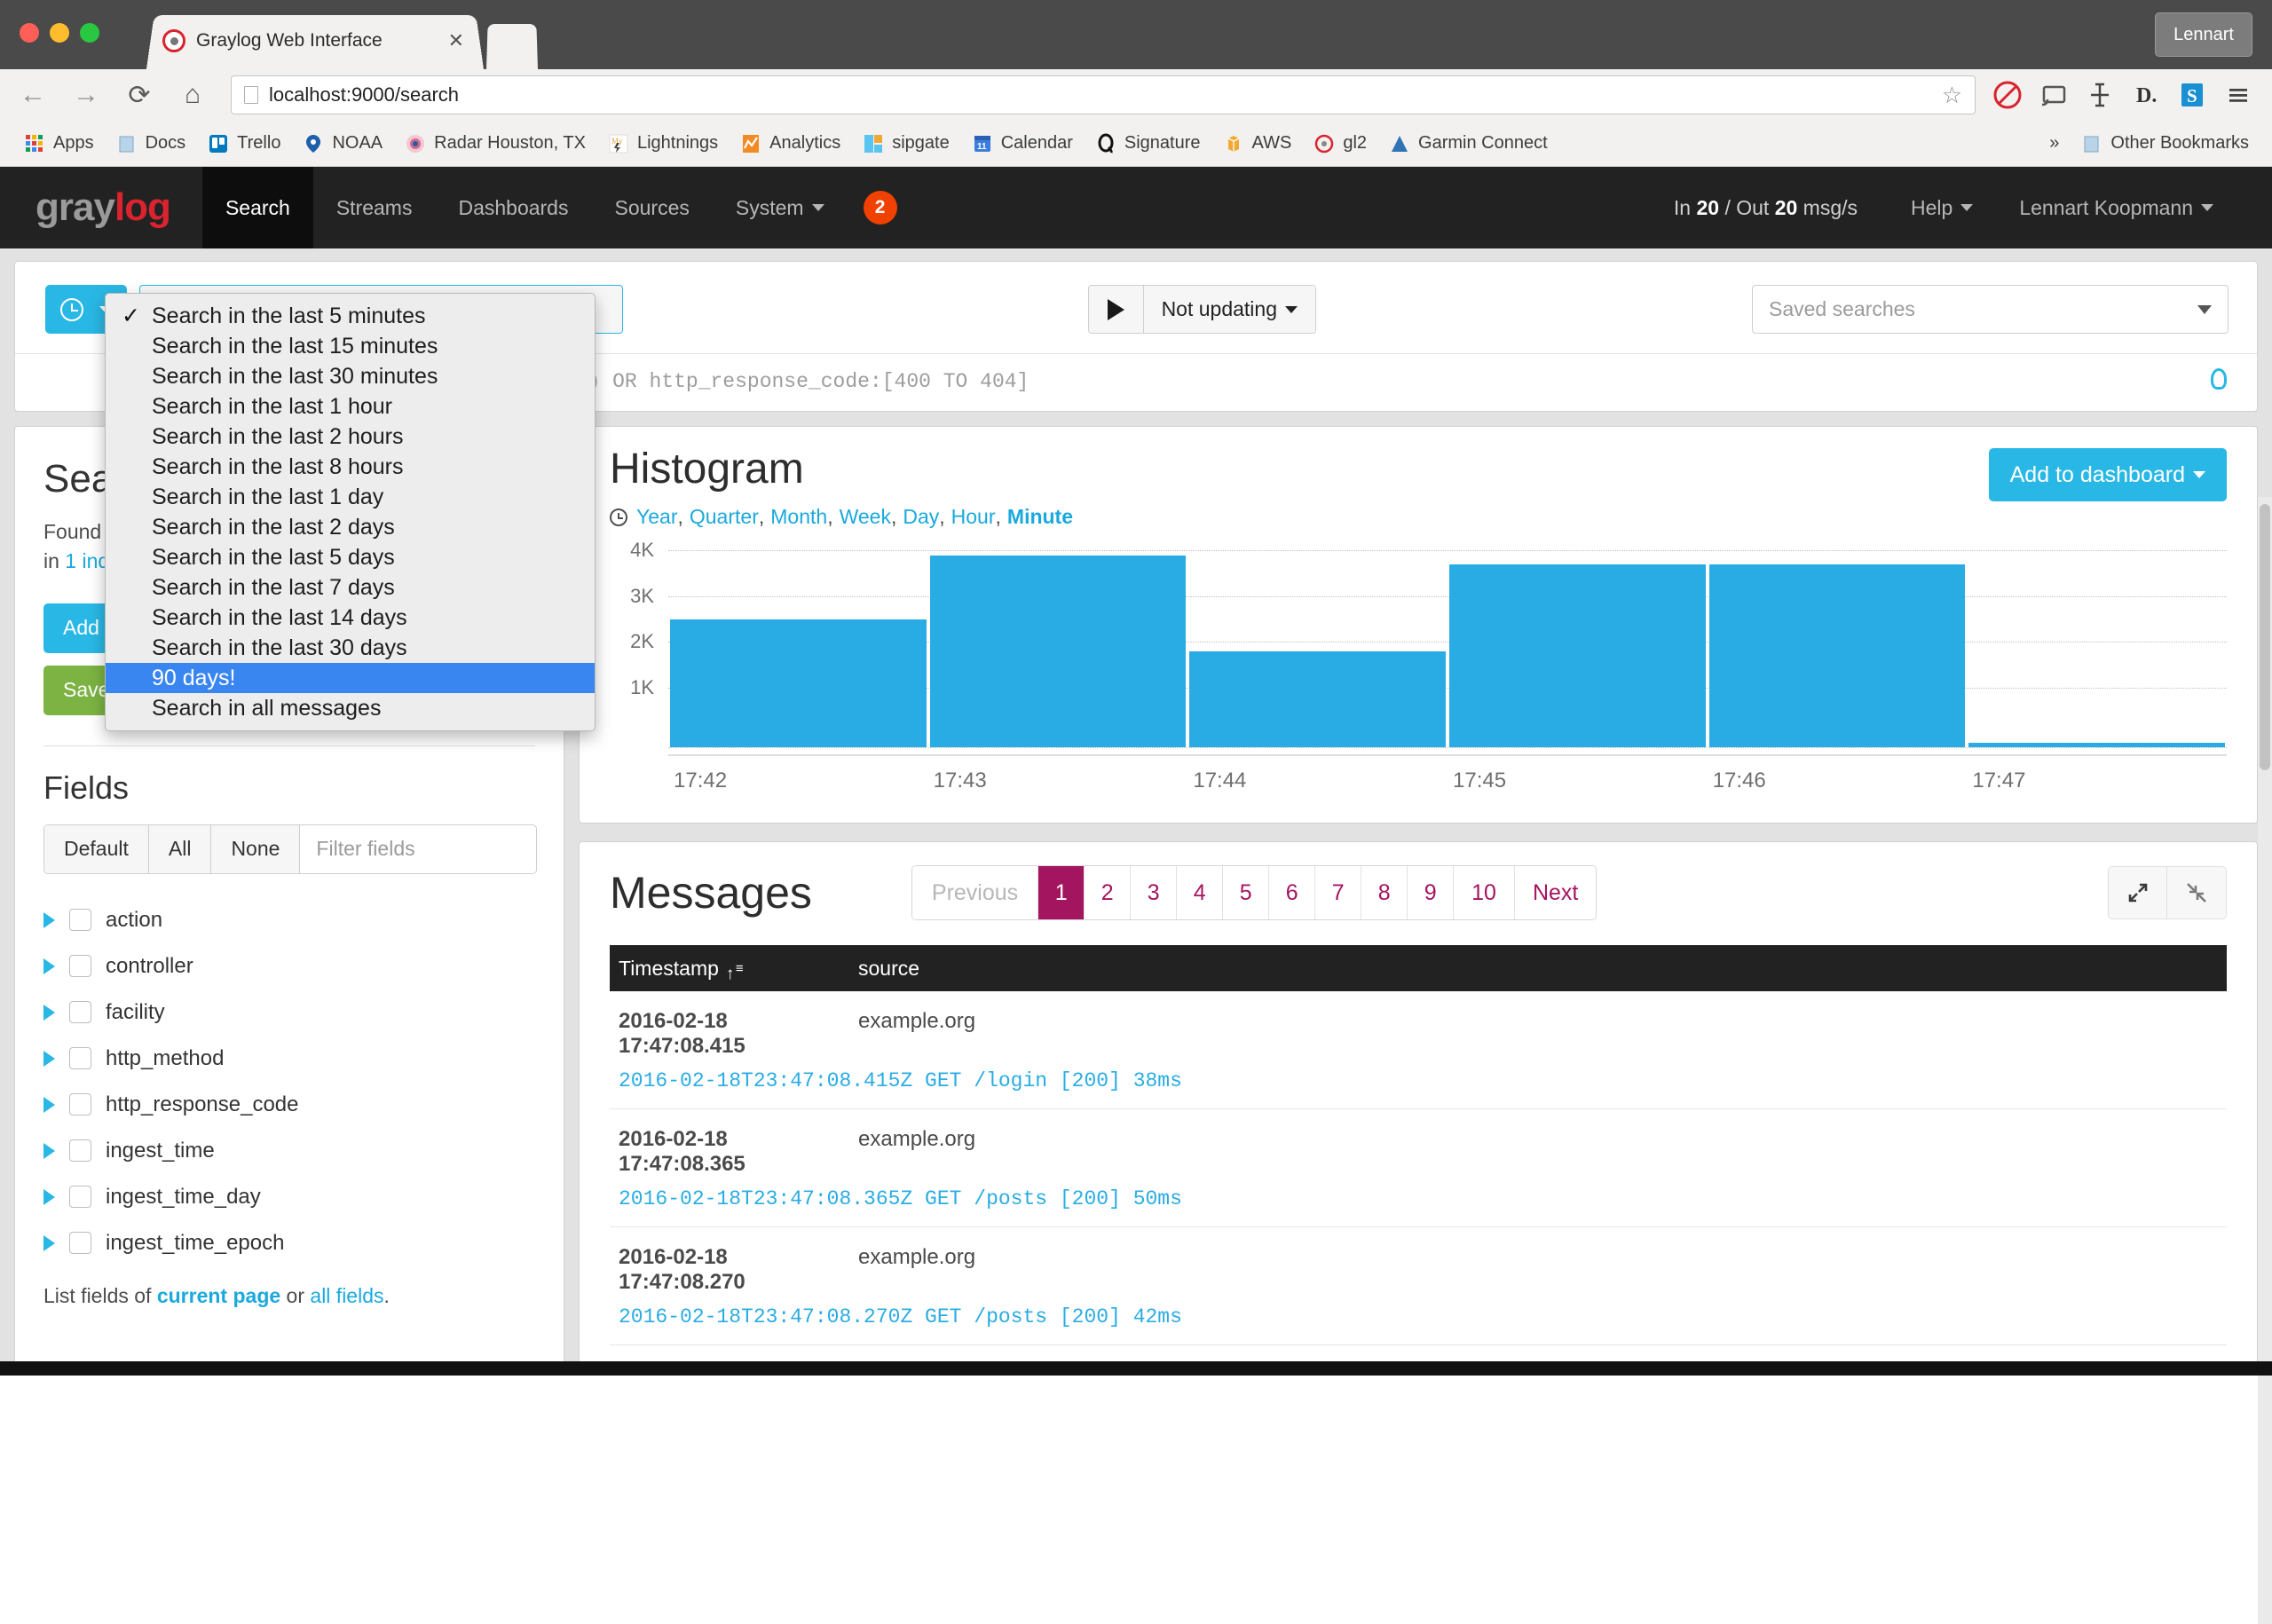 This screenshot has height=1624, width=2272. Describe the element at coordinates (975, 892) in the screenshot. I see `pagination-previous: Previous` at that location.